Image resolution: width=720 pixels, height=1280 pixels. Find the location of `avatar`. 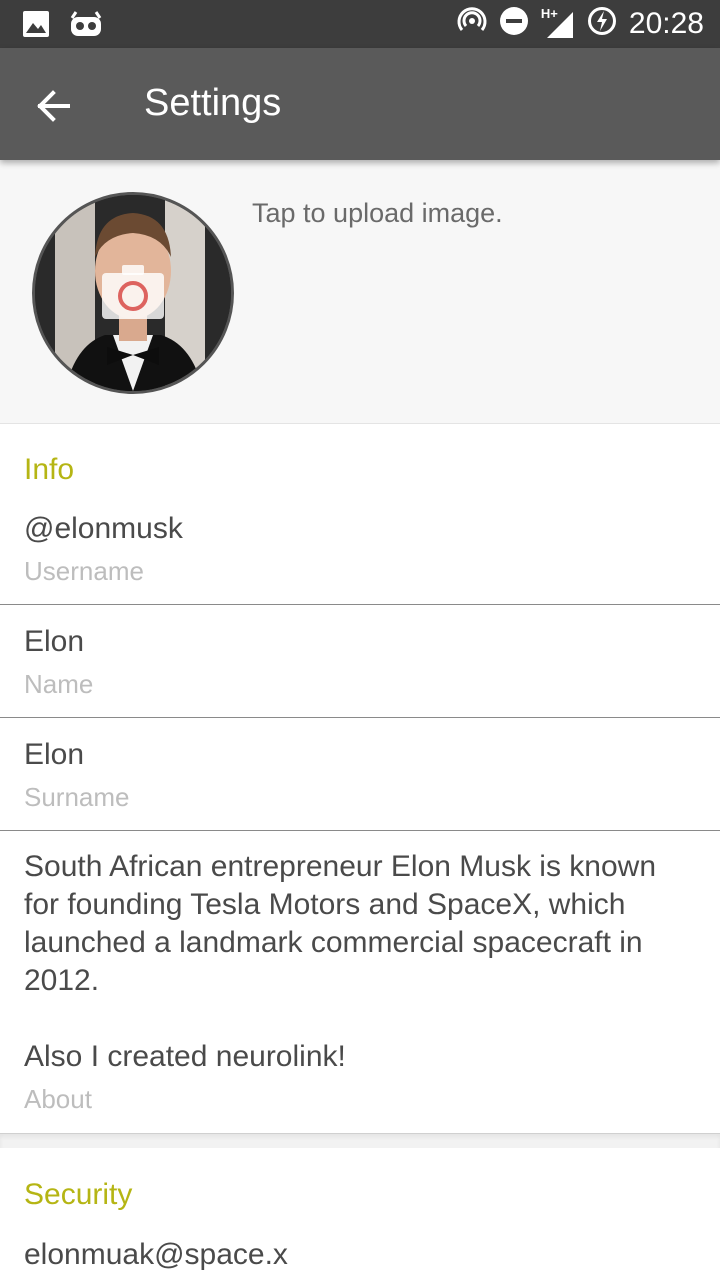

avatar is located at coordinates (133, 293).